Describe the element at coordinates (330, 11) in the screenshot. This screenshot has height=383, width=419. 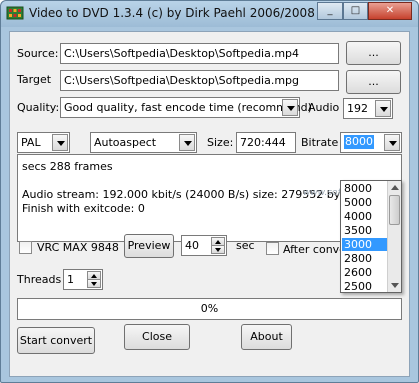
I see `minimize-button: _` at that location.